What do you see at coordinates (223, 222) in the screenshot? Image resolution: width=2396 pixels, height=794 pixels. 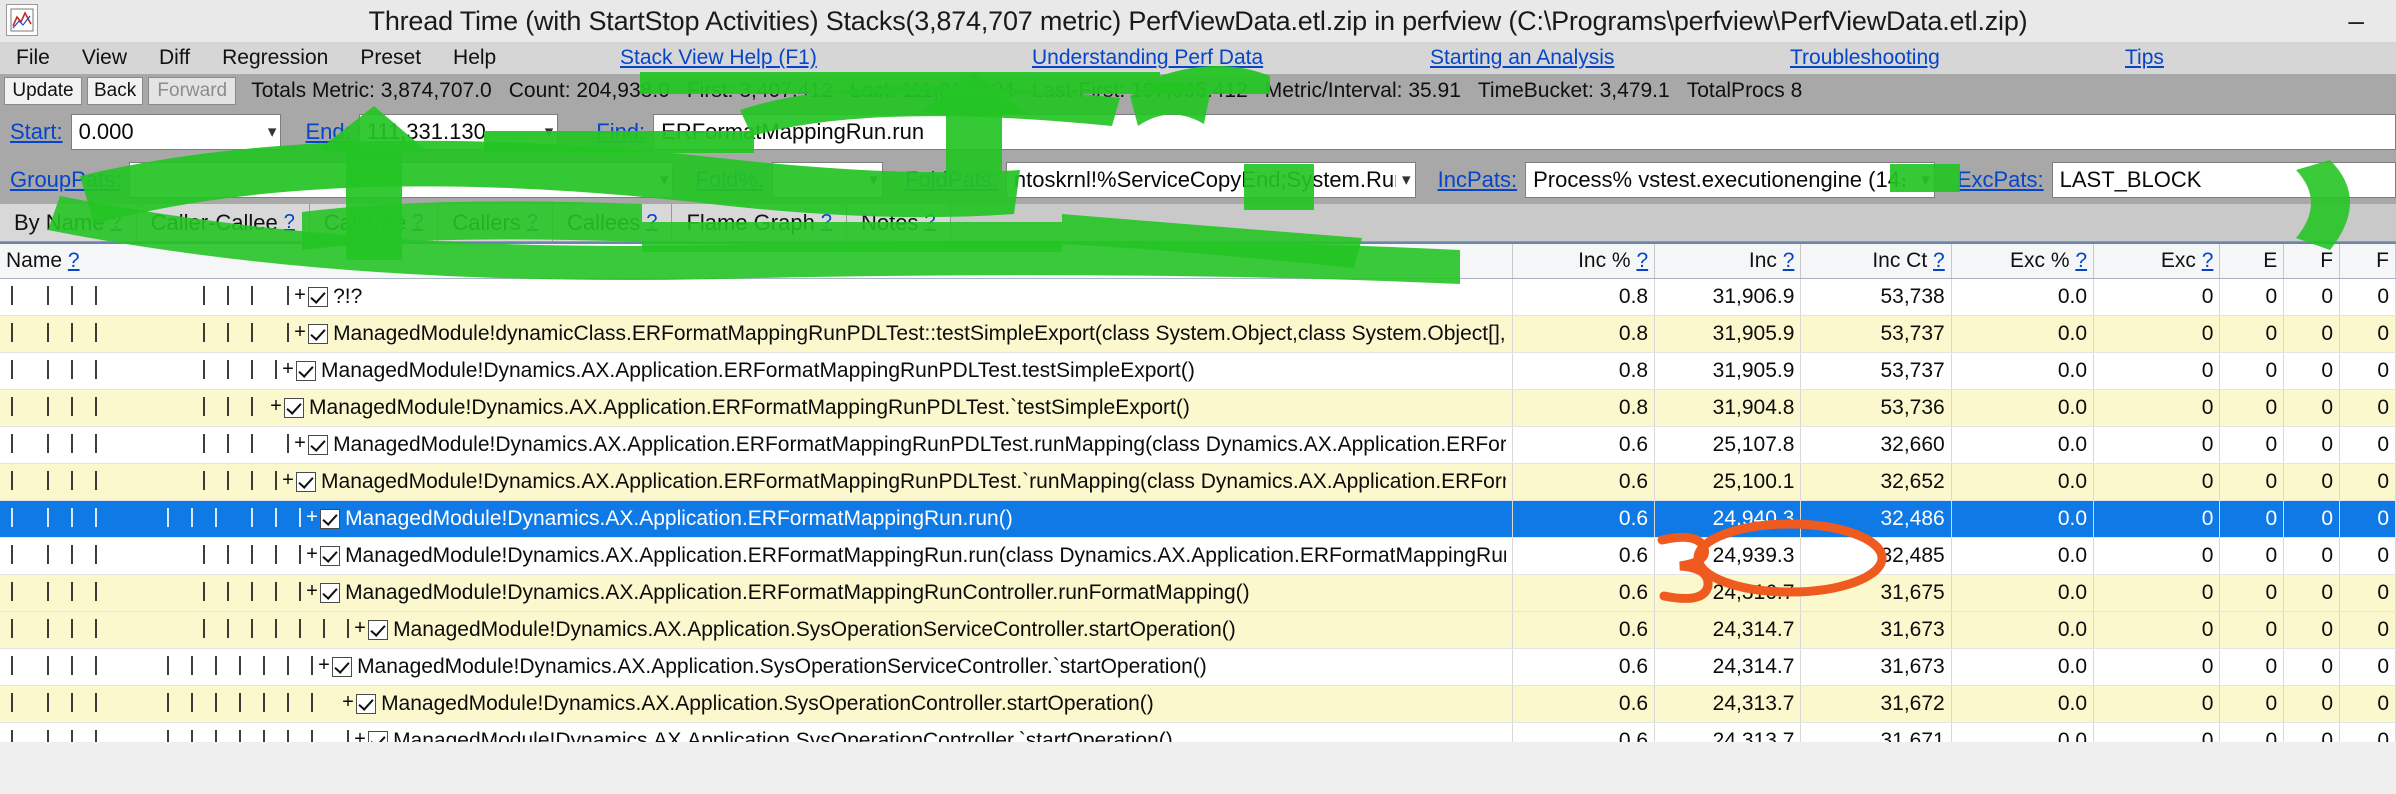 I see `tab-caller-callee: Caller-Callee ?` at bounding box center [223, 222].